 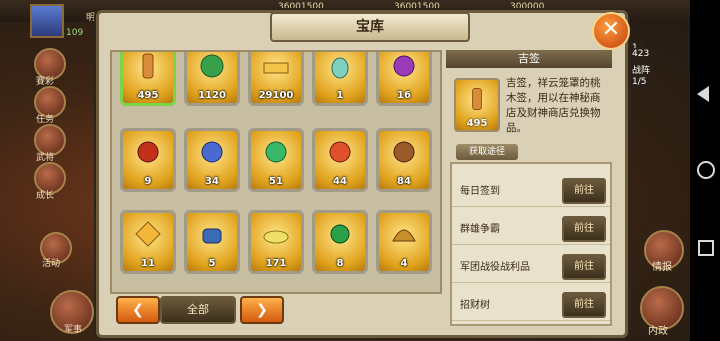 I want to click on home-icon, so click(x=706, y=170).